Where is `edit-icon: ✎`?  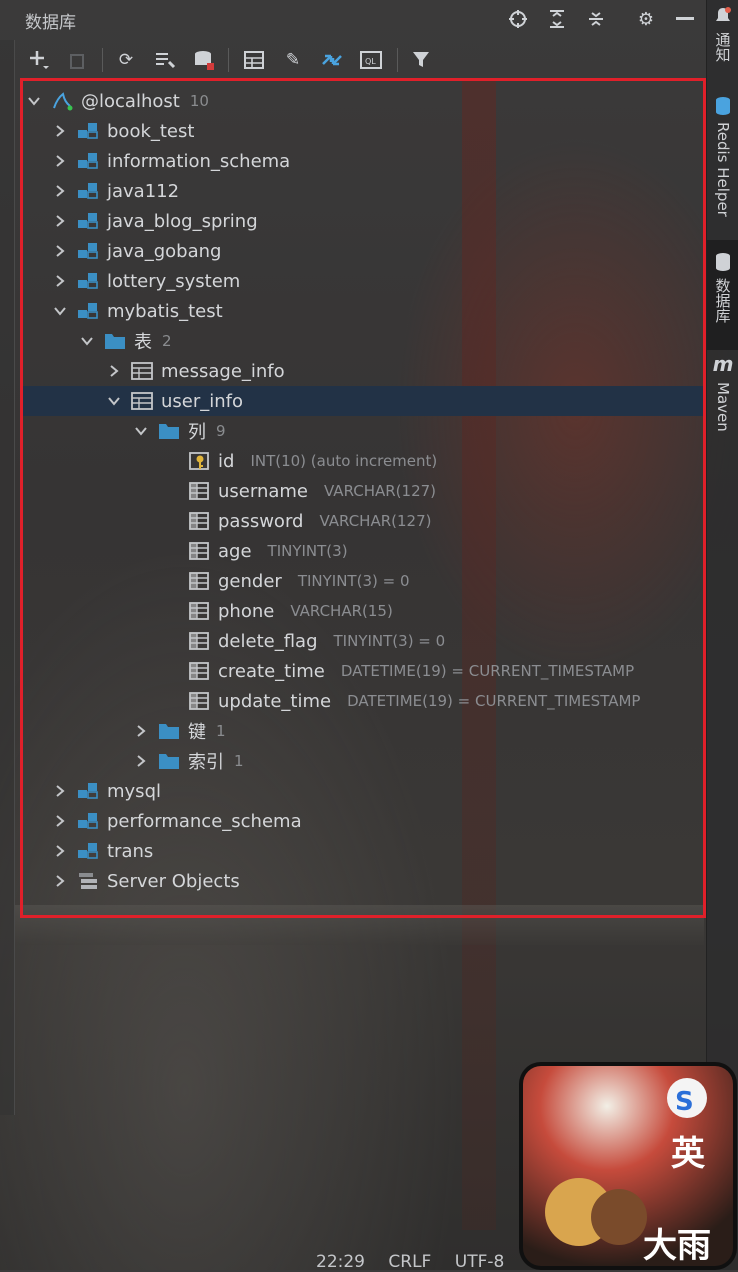 edit-icon: ✎ is located at coordinates (293, 60).